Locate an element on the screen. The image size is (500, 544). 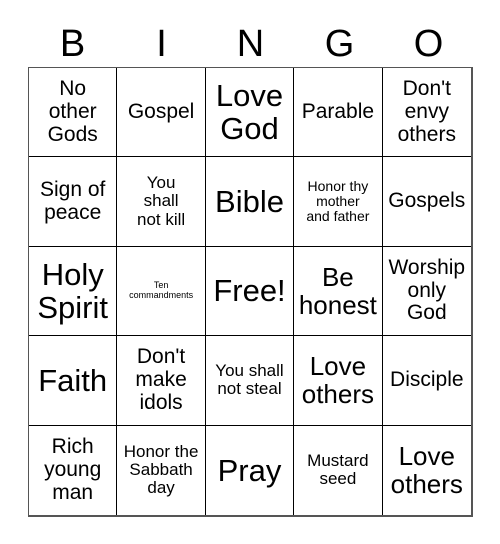
bingo-cell: Holy Spirit is located at coordinates (73, 291).